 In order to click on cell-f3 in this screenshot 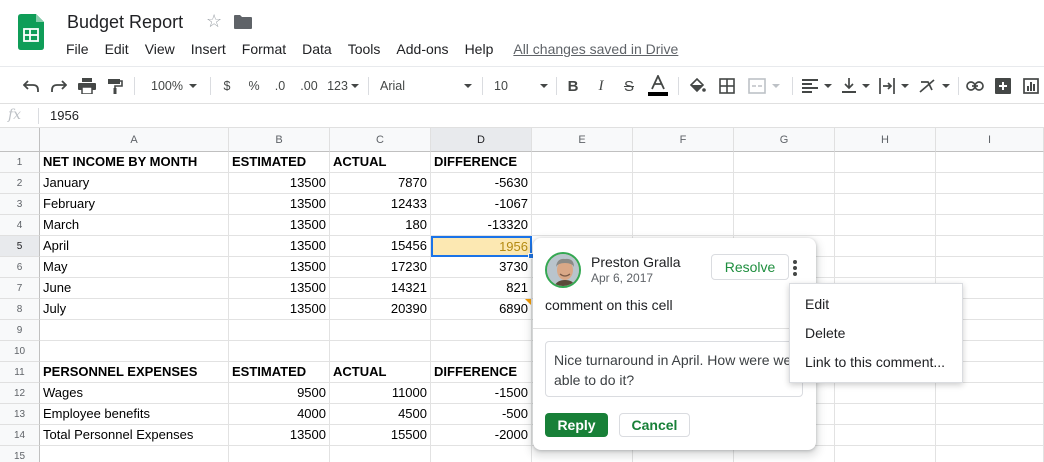, I will do `click(683, 204)`.